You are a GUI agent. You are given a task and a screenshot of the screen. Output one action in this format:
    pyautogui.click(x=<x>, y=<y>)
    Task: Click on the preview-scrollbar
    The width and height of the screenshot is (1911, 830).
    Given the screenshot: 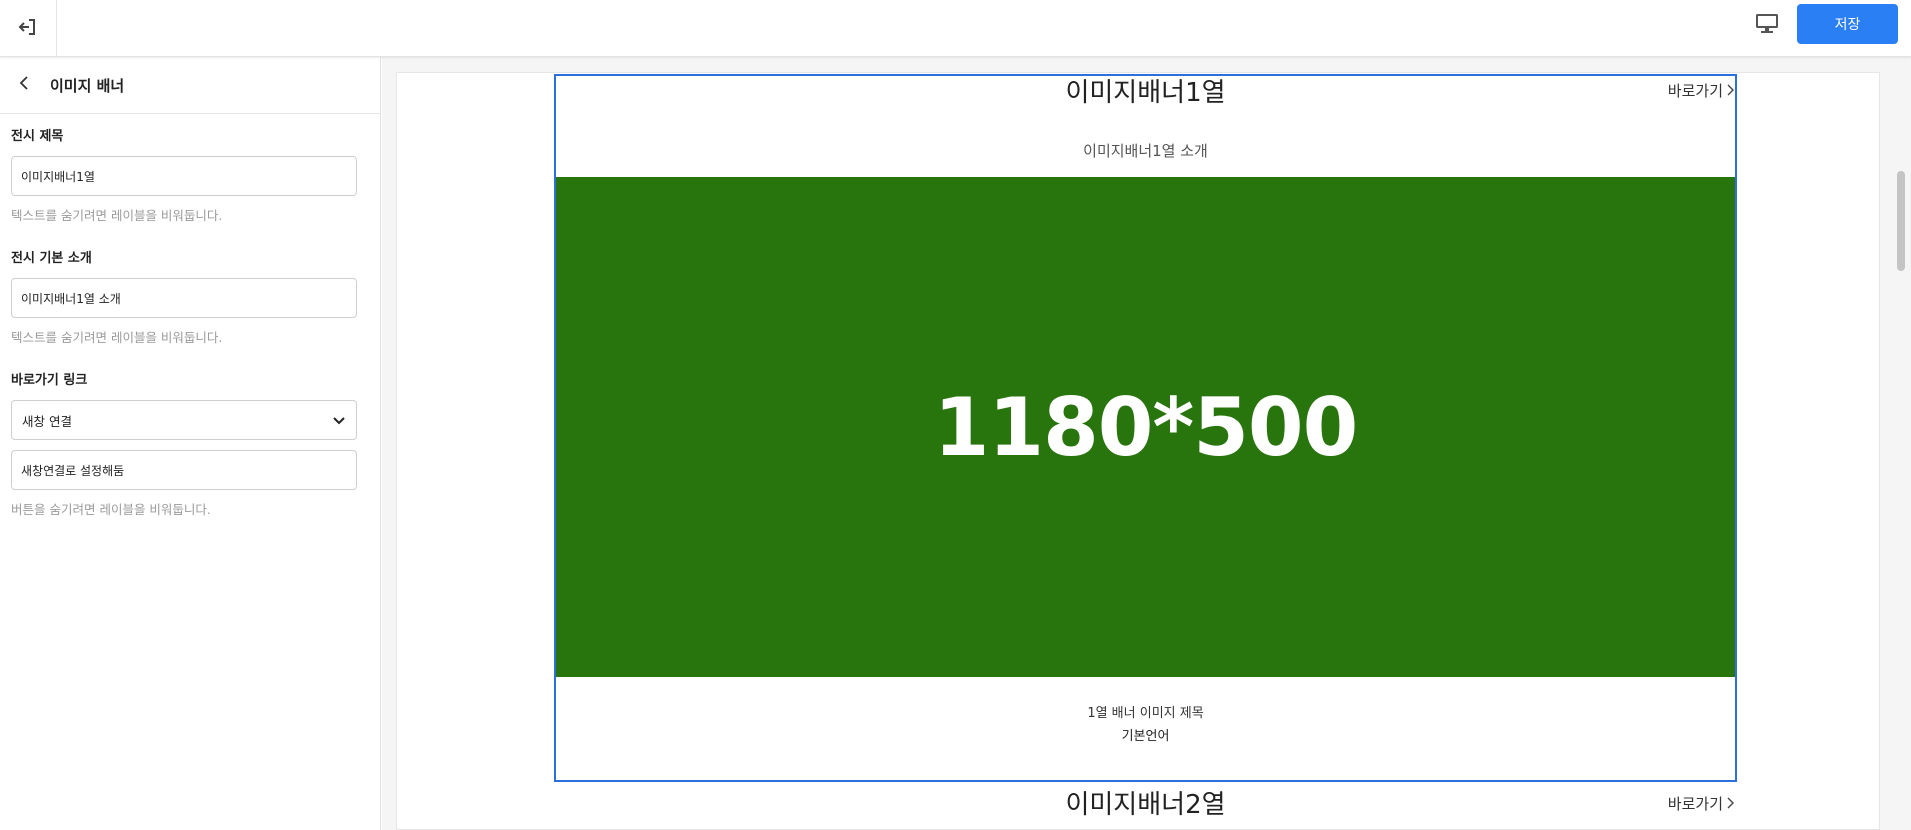 What is the action you would take?
    pyautogui.click(x=1901, y=443)
    